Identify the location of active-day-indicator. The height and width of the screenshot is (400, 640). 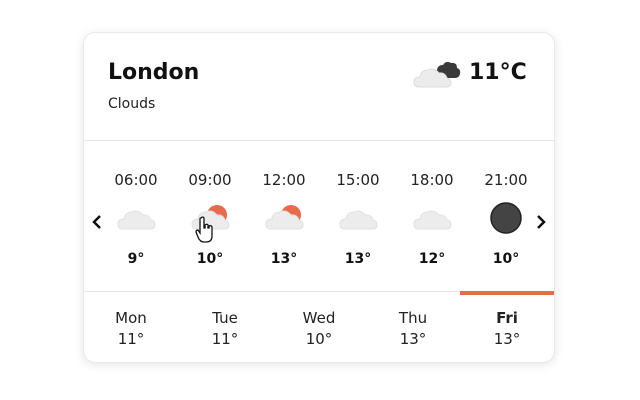
(507, 293).